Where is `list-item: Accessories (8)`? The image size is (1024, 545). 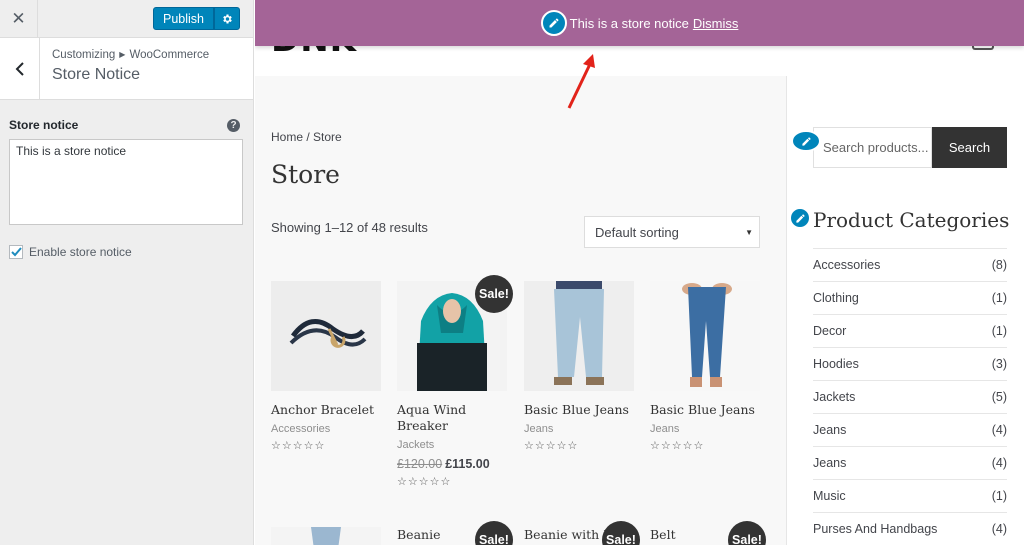 list-item: Accessories (8) is located at coordinates (910, 264).